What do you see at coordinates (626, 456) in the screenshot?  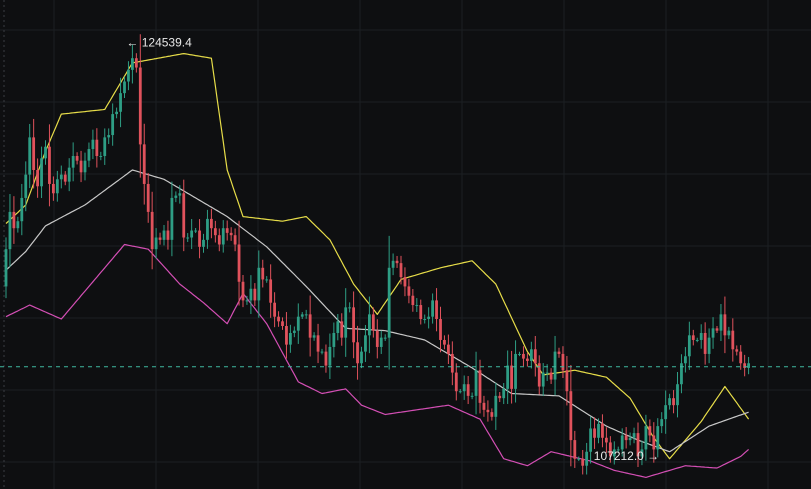 I see `low-price-label: 107212.0 →` at bounding box center [626, 456].